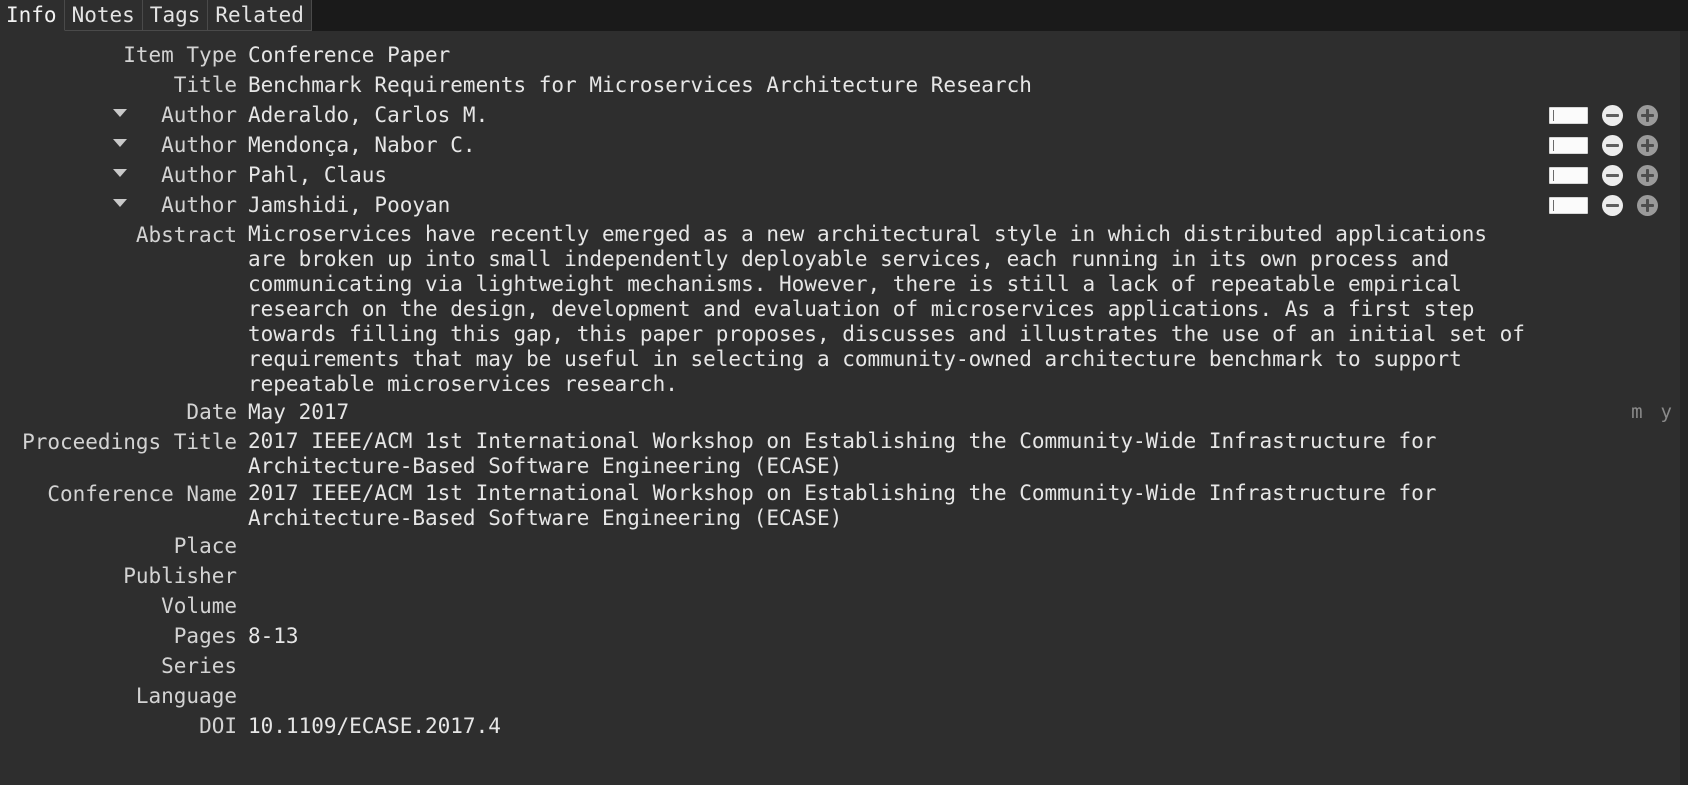 Image resolution: width=1688 pixels, height=785 pixels. I want to click on tab-notes: Notes, so click(103, 15).